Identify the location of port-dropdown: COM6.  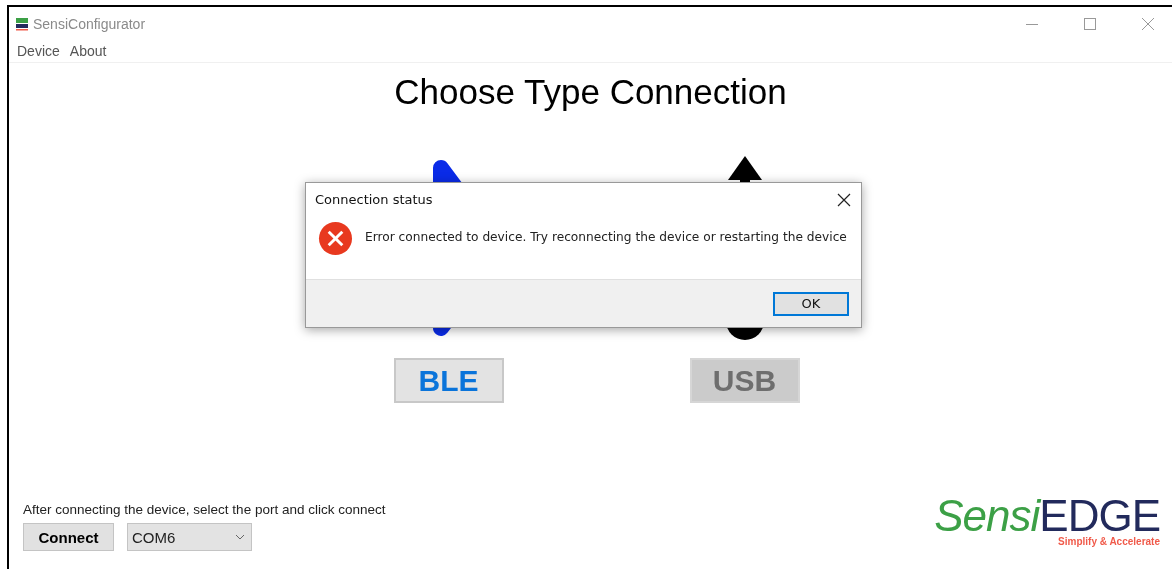
(189, 537).